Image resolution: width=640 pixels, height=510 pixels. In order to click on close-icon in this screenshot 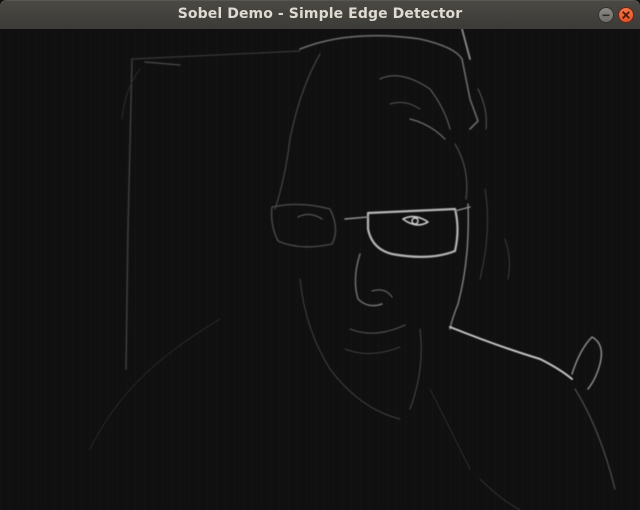, I will do `click(626, 15)`.